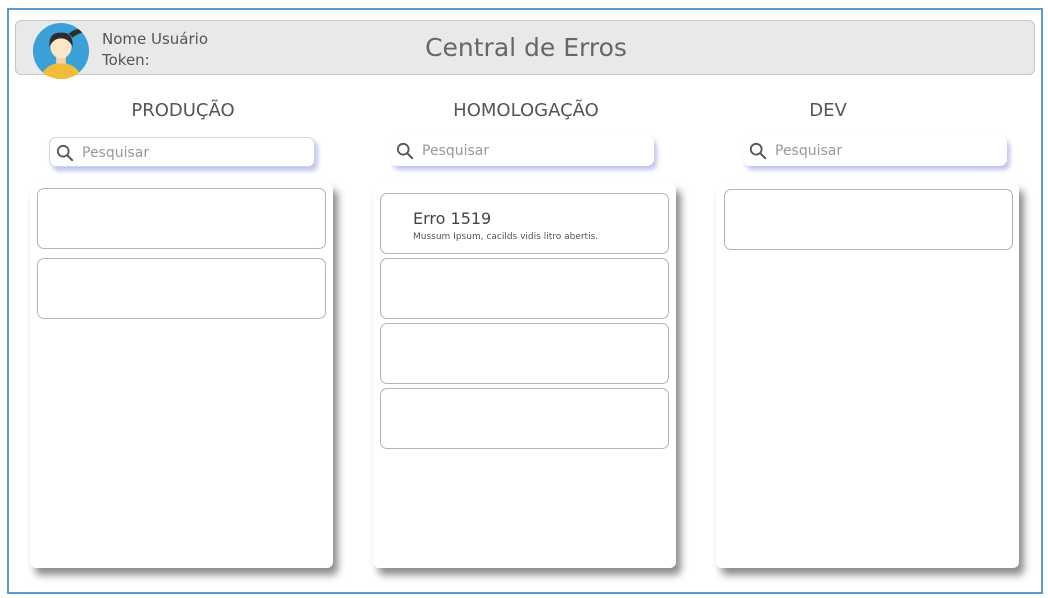  What do you see at coordinates (522, 151) in the screenshot?
I see `search-input-homologacao: Pesquisar` at bounding box center [522, 151].